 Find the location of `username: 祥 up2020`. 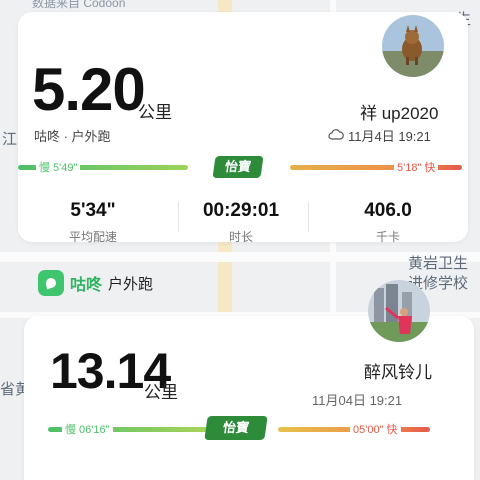

username: 祥 up2020 is located at coordinates (399, 113).